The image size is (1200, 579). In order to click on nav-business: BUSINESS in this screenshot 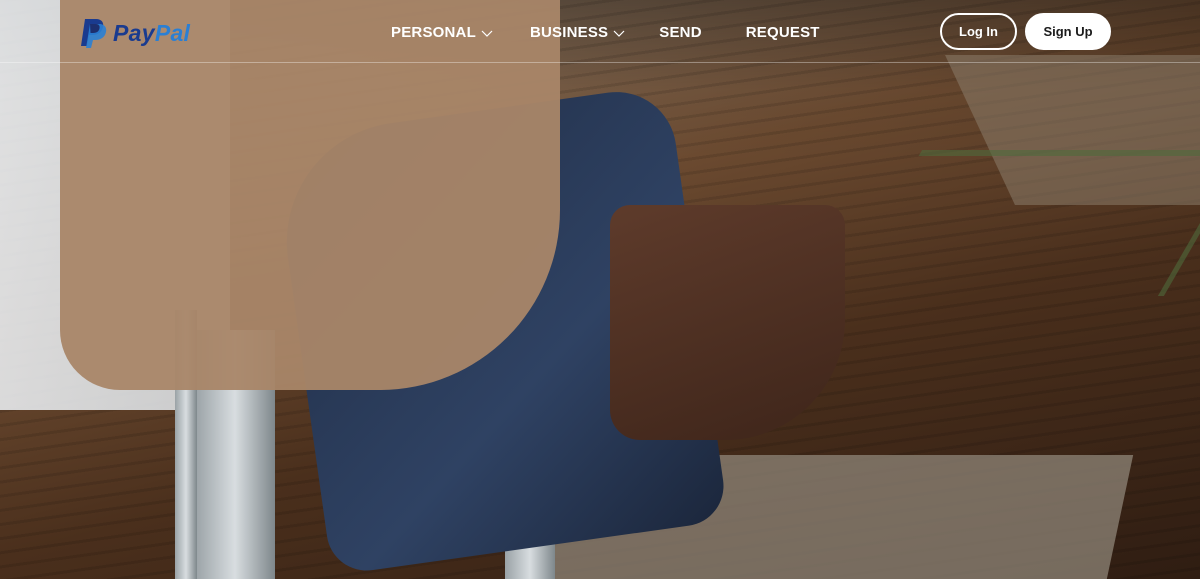, I will do `click(578, 32)`.